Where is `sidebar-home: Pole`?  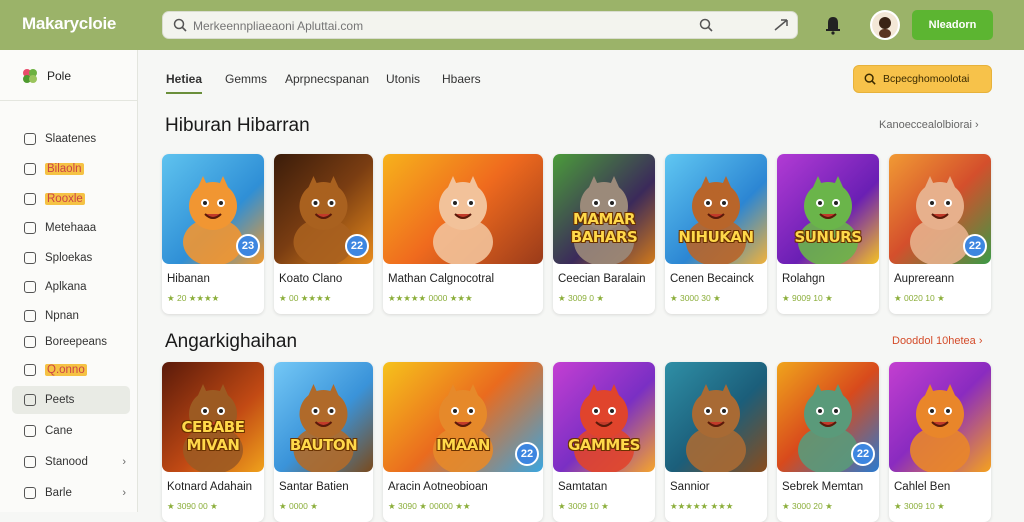 sidebar-home: Pole is located at coordinates (46, 76).